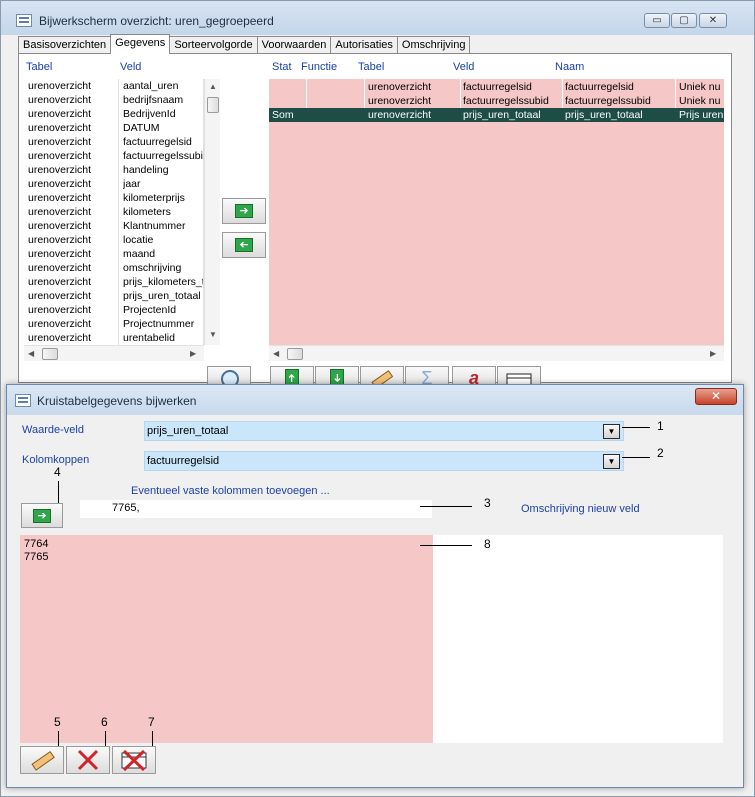  I want to click on list-item: urenoverzicht factuurregelsid, so click(122, 142).